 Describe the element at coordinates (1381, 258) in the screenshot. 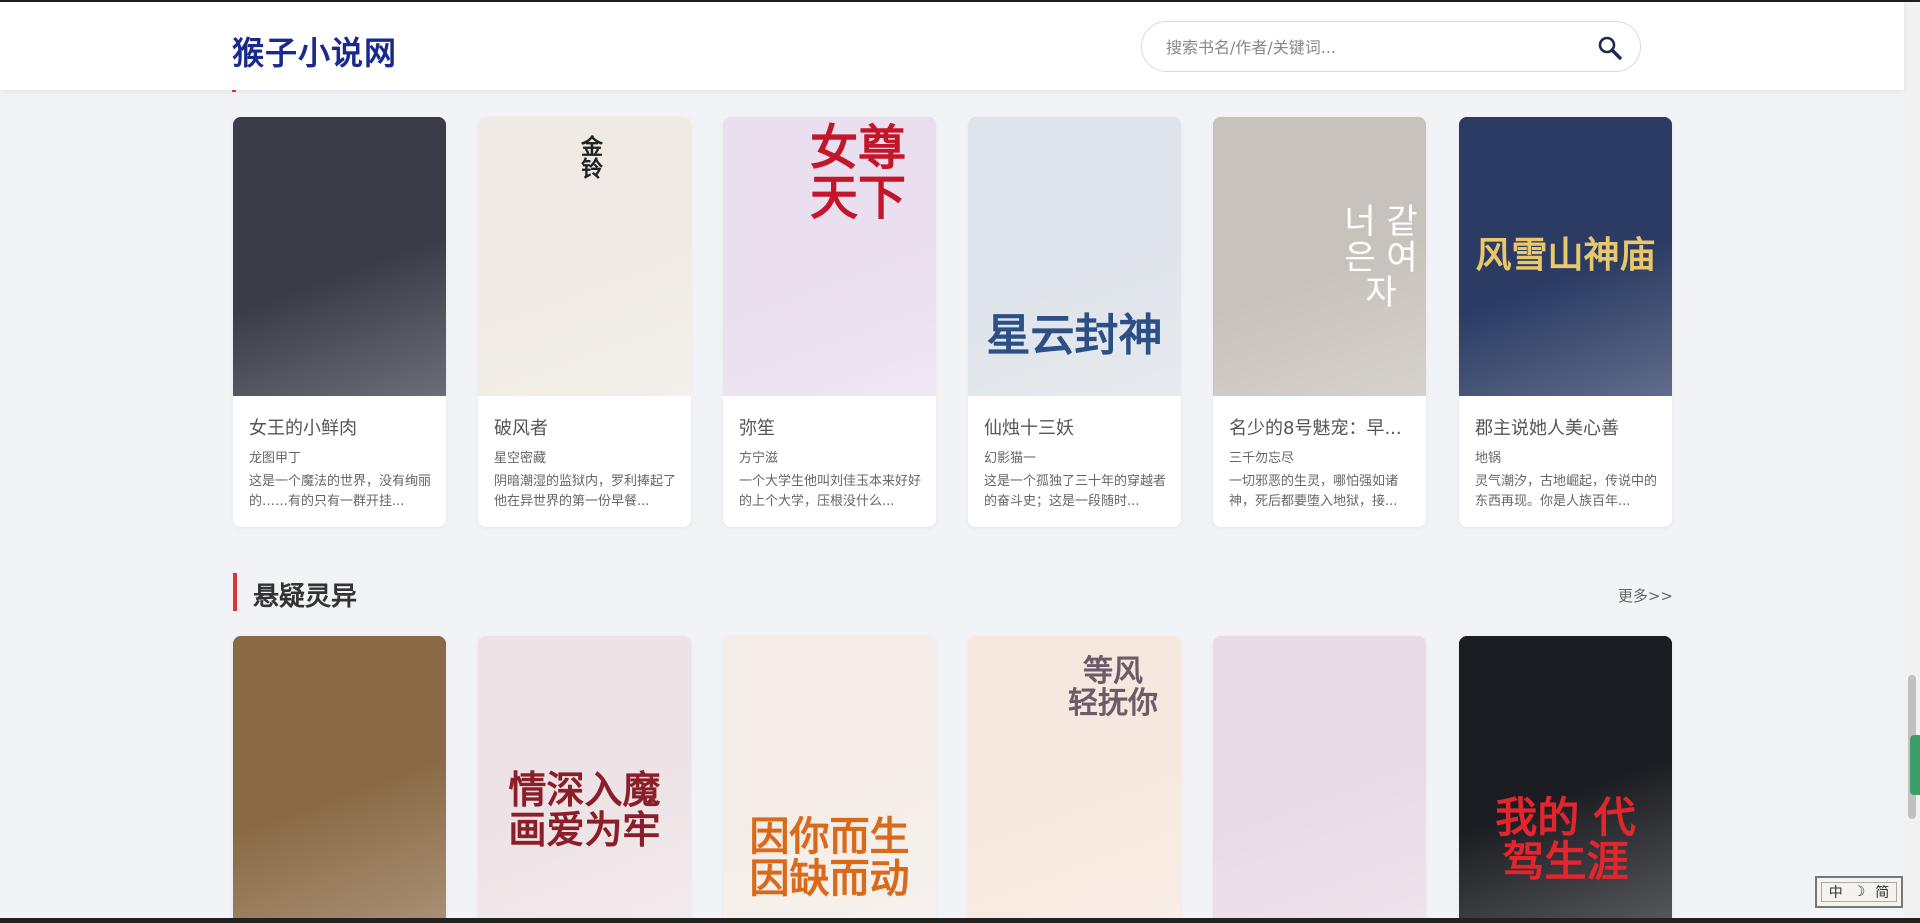

I see `cover-title: 너 같은 여자` at that location.